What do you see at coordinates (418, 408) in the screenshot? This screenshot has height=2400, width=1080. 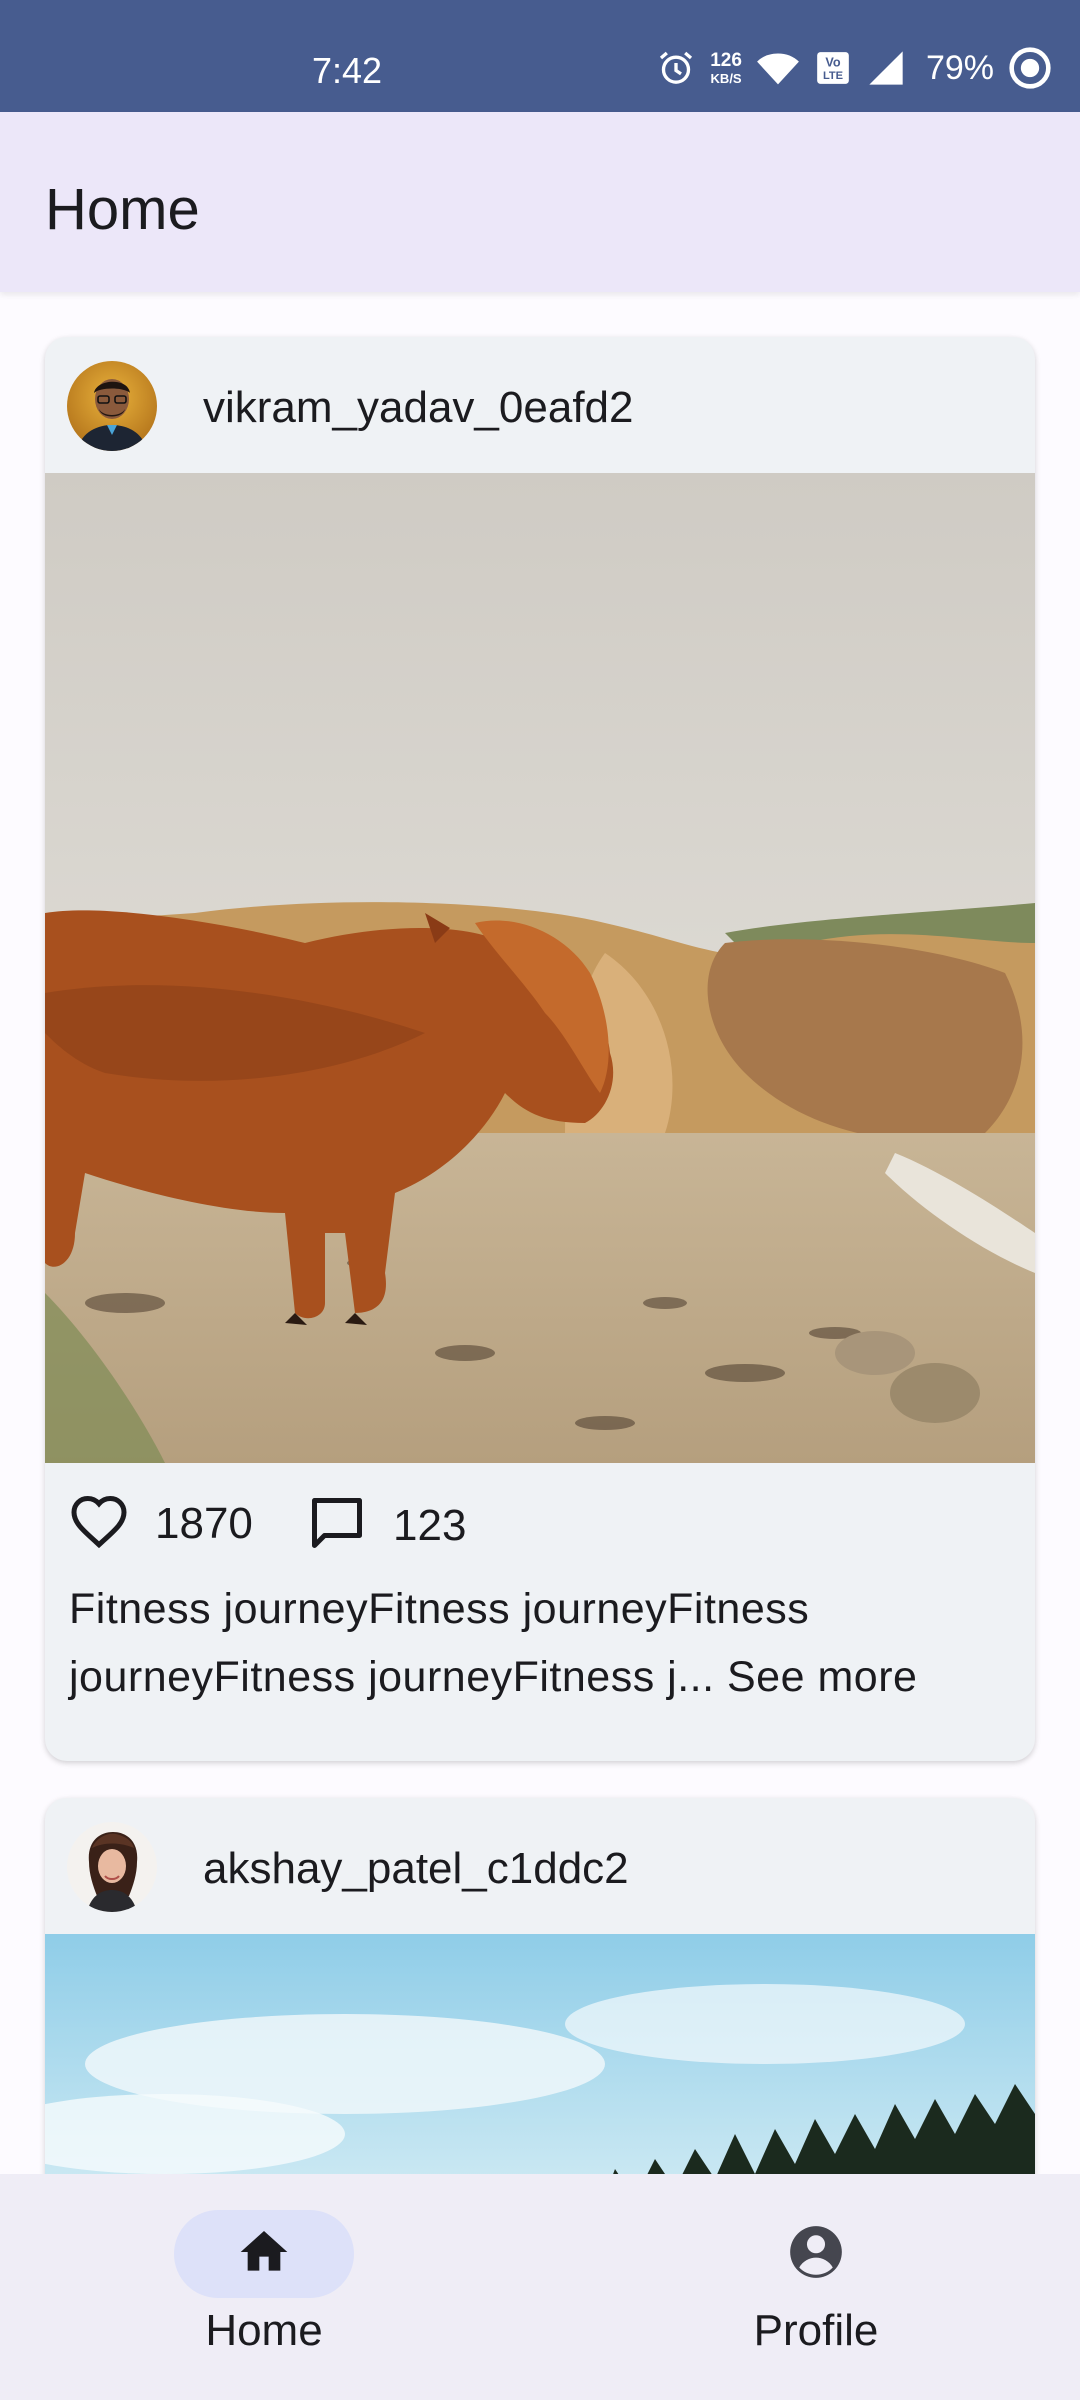 I see `post-username: vikram_yadav_0eafd2` at bounding box center [418, 408].